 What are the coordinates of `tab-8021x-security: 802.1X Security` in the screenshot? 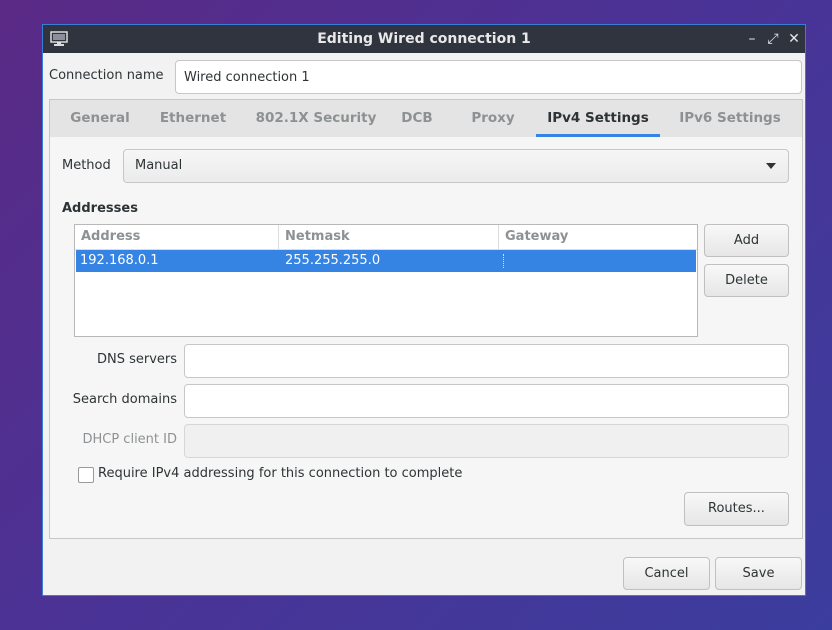 It's located at (316, 118).